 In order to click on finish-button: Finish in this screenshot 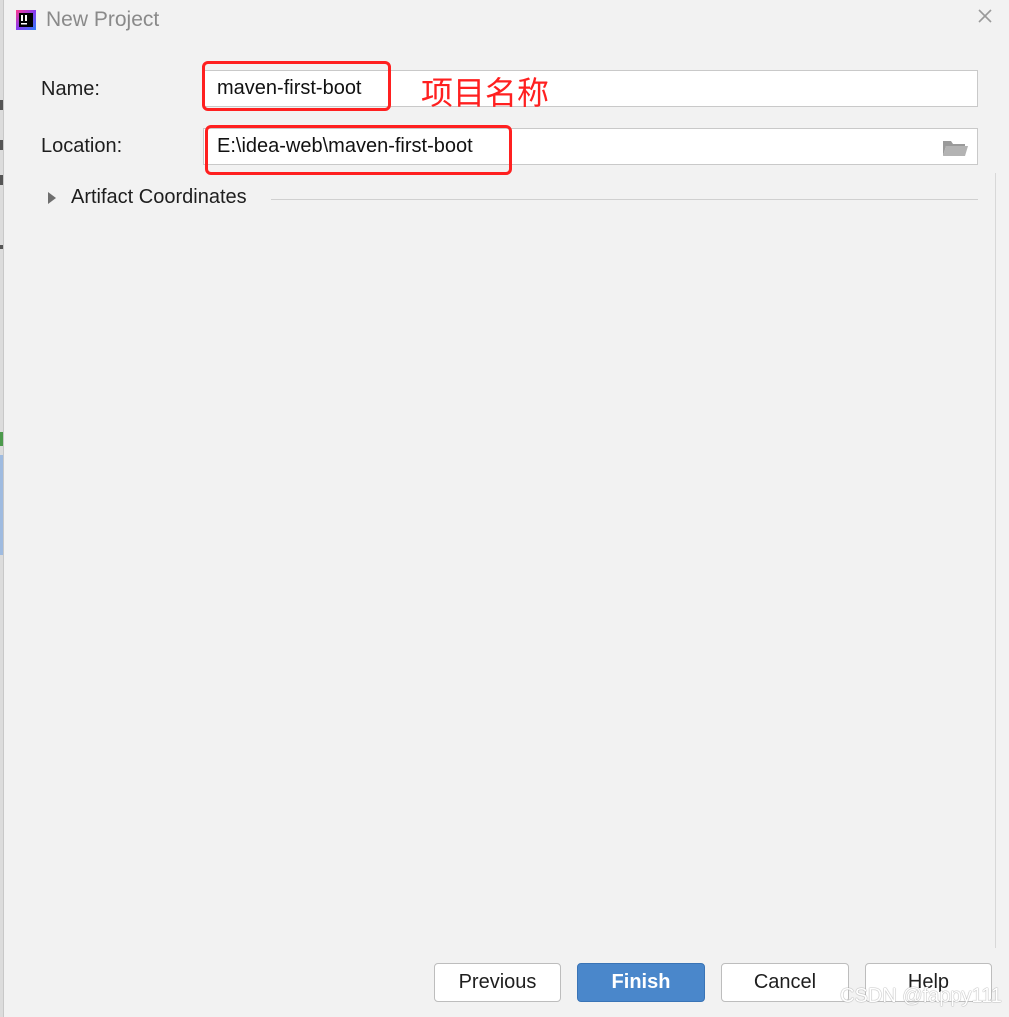, I will do `click(641, 982)`.